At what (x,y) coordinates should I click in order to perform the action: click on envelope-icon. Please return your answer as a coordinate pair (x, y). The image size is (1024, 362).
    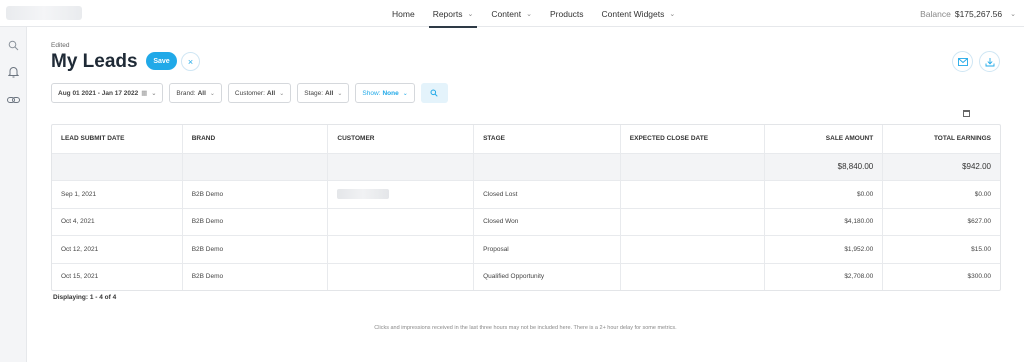
    Looking at the image, I should click on (962, 61).